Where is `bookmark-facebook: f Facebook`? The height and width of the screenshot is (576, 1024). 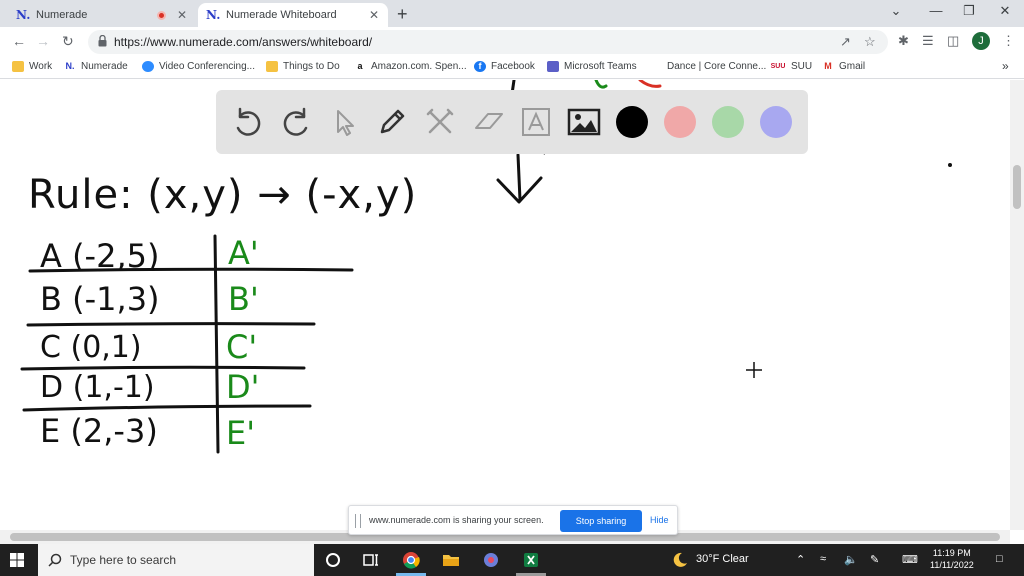
bookmark-facebook: f Facebook is located at coordinates (504, 66).